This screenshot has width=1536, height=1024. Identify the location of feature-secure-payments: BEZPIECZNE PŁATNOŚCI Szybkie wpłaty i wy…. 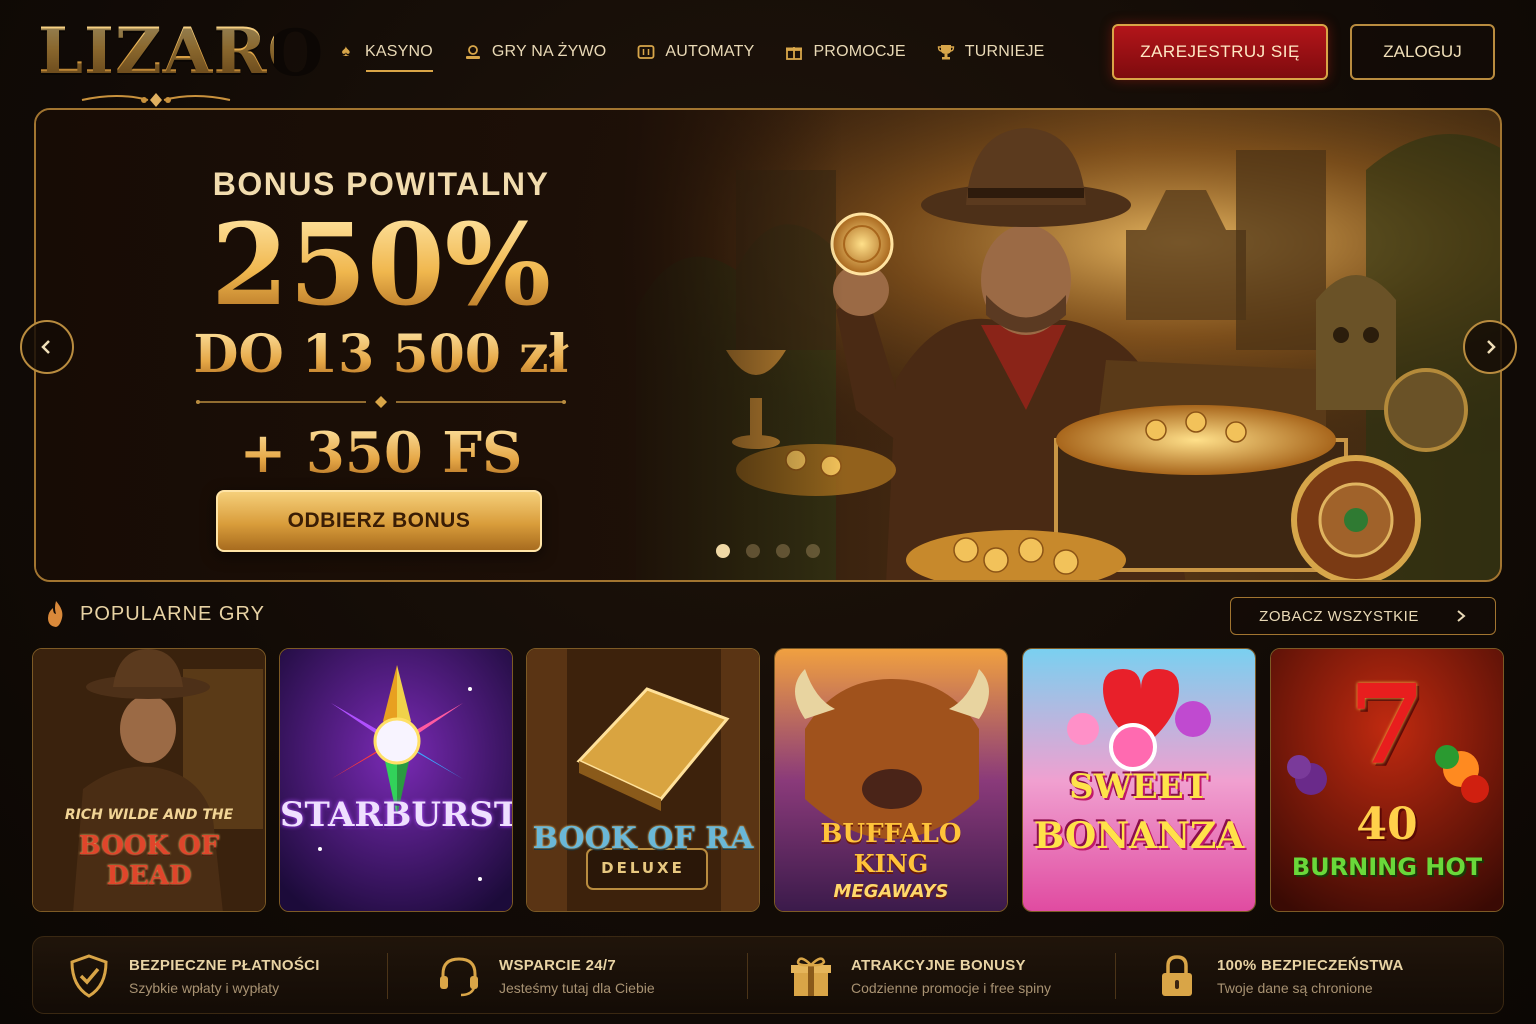
(193, 976).